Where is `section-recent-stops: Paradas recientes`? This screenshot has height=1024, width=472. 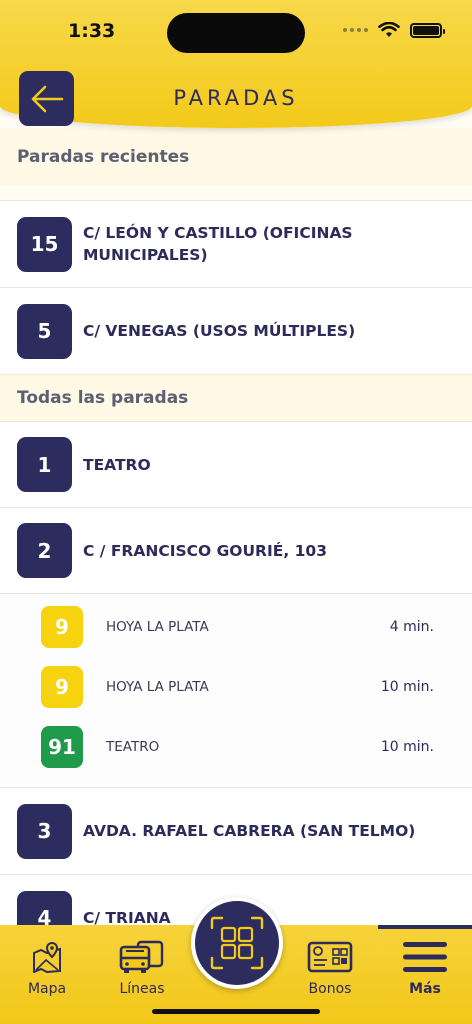
section-recent-stops: Paradas recientes is located at coordinates (236, 156).